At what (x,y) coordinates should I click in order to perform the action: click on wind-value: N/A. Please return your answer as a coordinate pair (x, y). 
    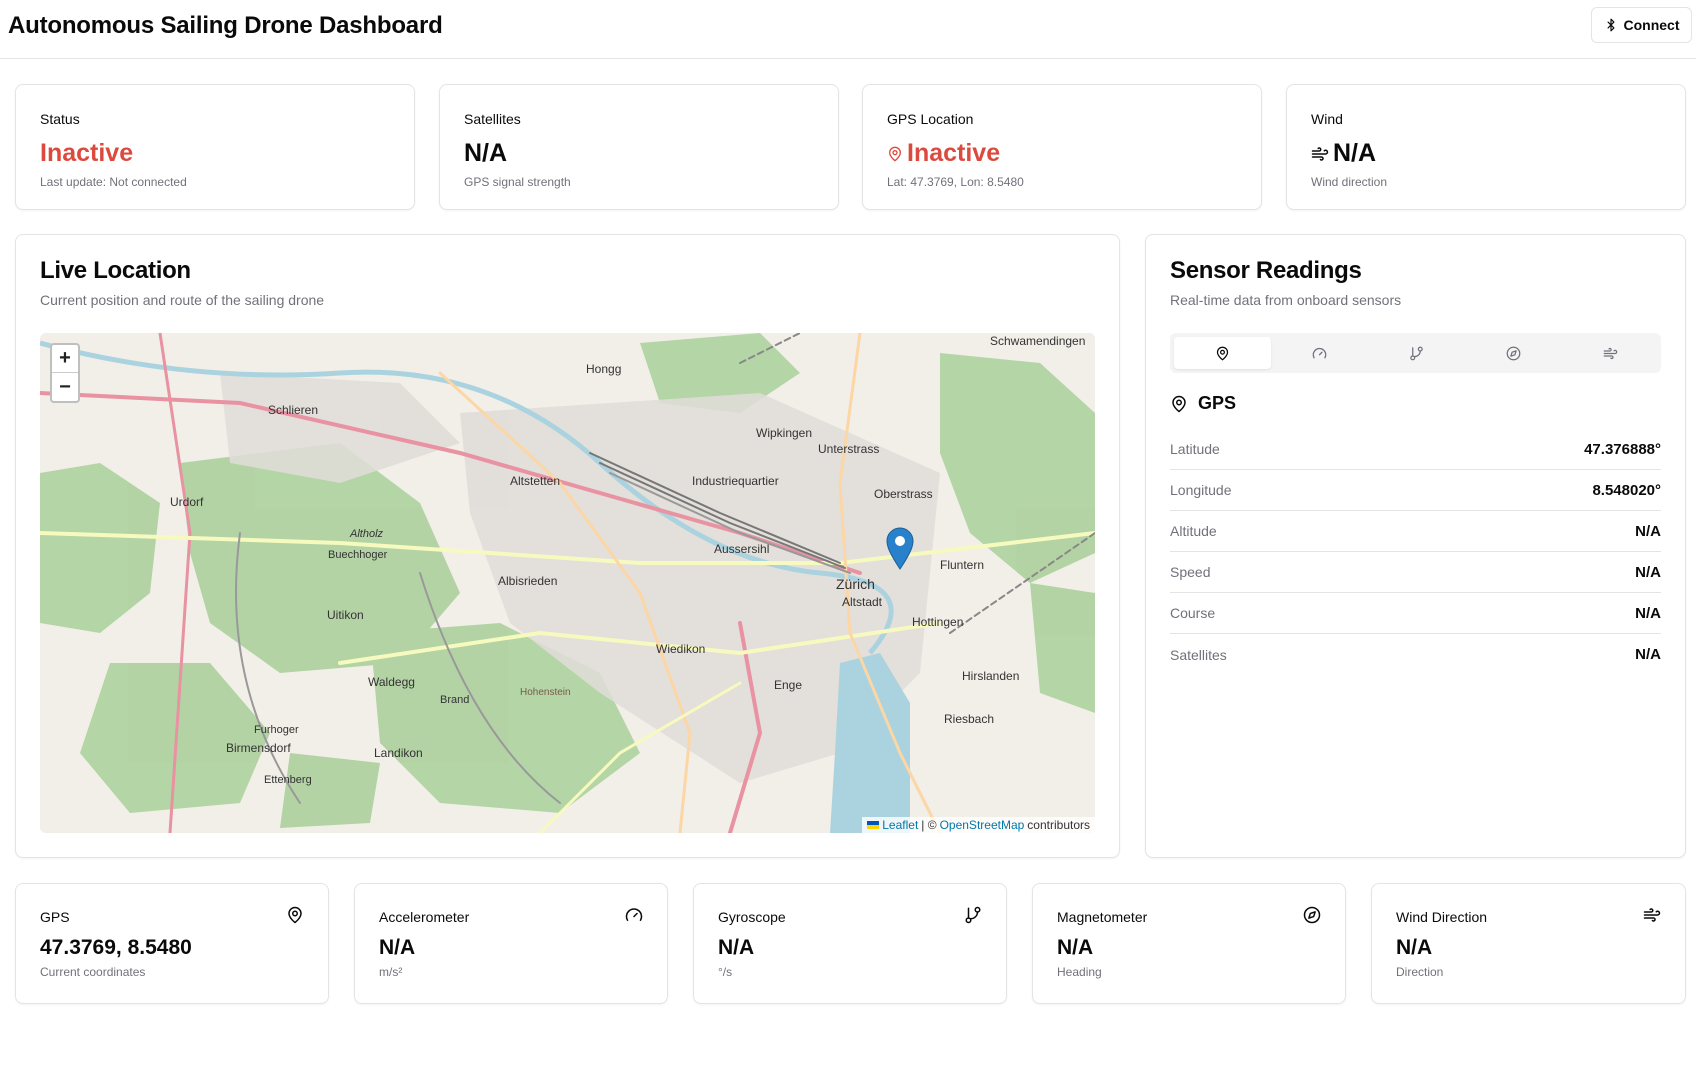
    Looking at the image, I should click on (1343, 153).